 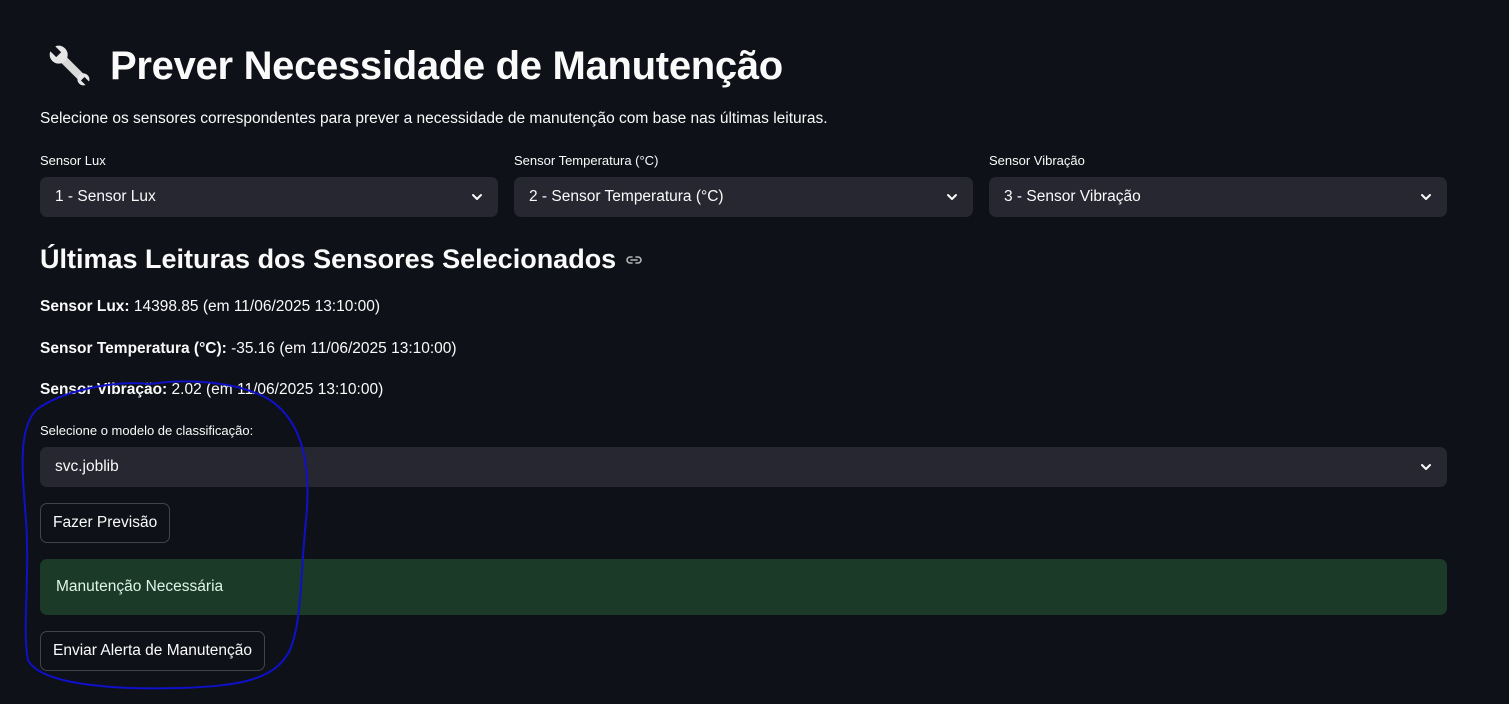 I want to click on sensor-vib-value: 3 - Sensor Vibração, so click(x=1072, y=196).